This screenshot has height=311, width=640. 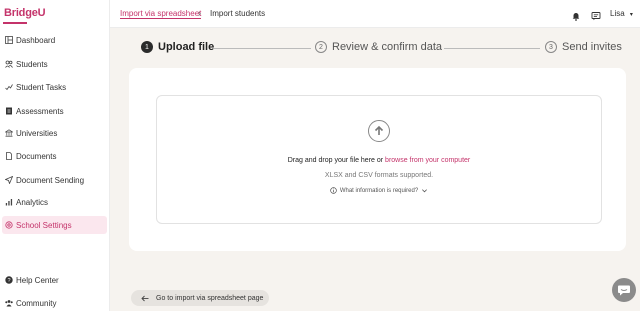 I want to click on sidebar-item-school-settings: School Settings, so click(x=54, y=225).